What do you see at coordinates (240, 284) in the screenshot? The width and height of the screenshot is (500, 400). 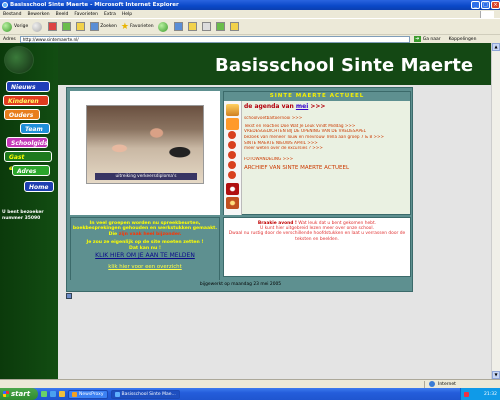 I see `updated-footer: bijgewerkt op maandag 23 mei 2005` at bounding box center [240, 284].